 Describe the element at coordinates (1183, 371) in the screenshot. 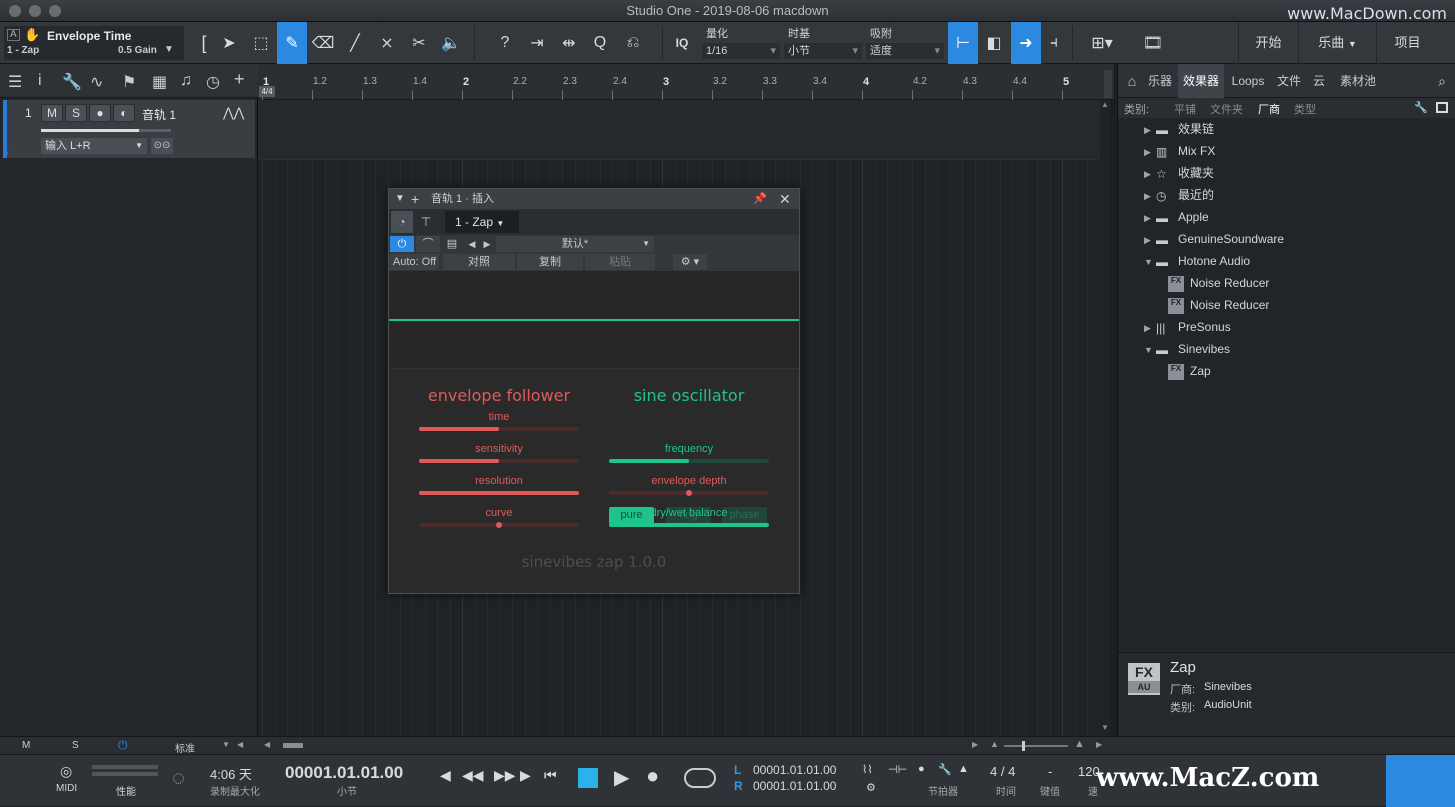

I see `tree-item: FX Zap` at that location.